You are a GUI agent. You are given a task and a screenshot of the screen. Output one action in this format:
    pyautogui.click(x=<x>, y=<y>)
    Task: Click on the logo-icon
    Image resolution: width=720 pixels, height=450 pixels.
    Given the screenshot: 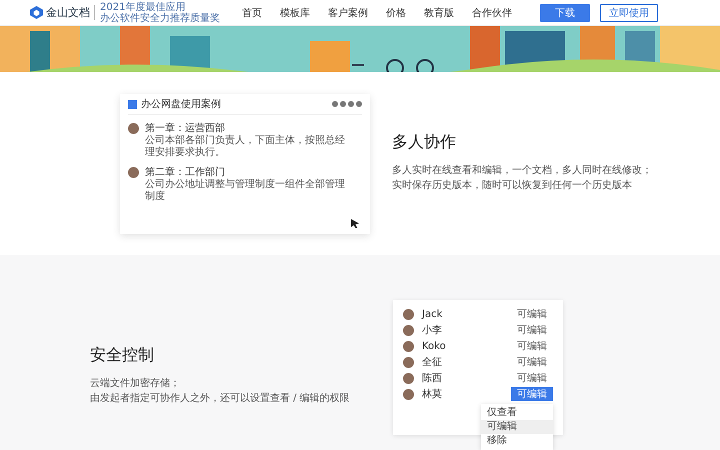 What is the action you would take?
    pyautogui.click(x=36, y=12)
    